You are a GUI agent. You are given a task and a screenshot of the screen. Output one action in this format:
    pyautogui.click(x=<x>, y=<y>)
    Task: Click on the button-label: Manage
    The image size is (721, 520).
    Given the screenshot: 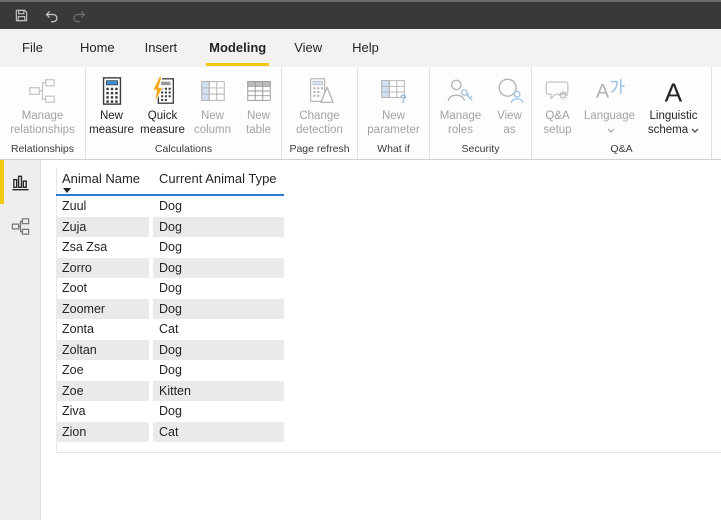 What is the action you would take?
    pyautogui.click(x=460, y=116)
    